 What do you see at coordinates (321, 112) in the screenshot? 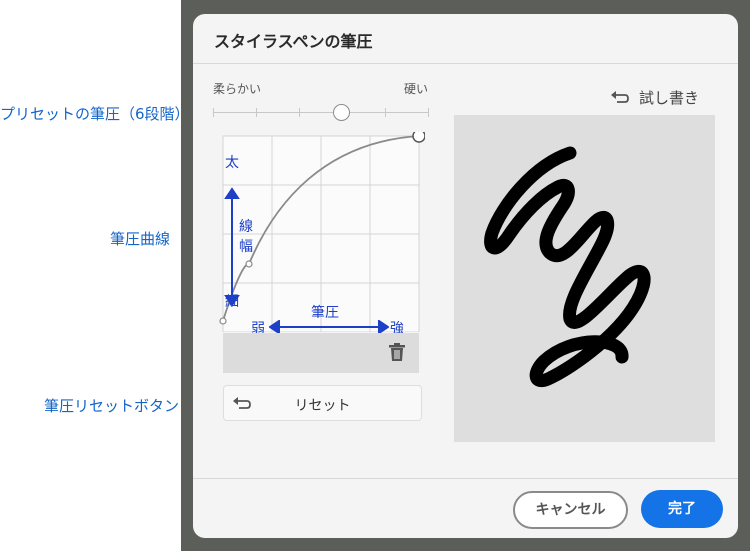
I see `preset-slider-track` at bounding box center [321, 112].